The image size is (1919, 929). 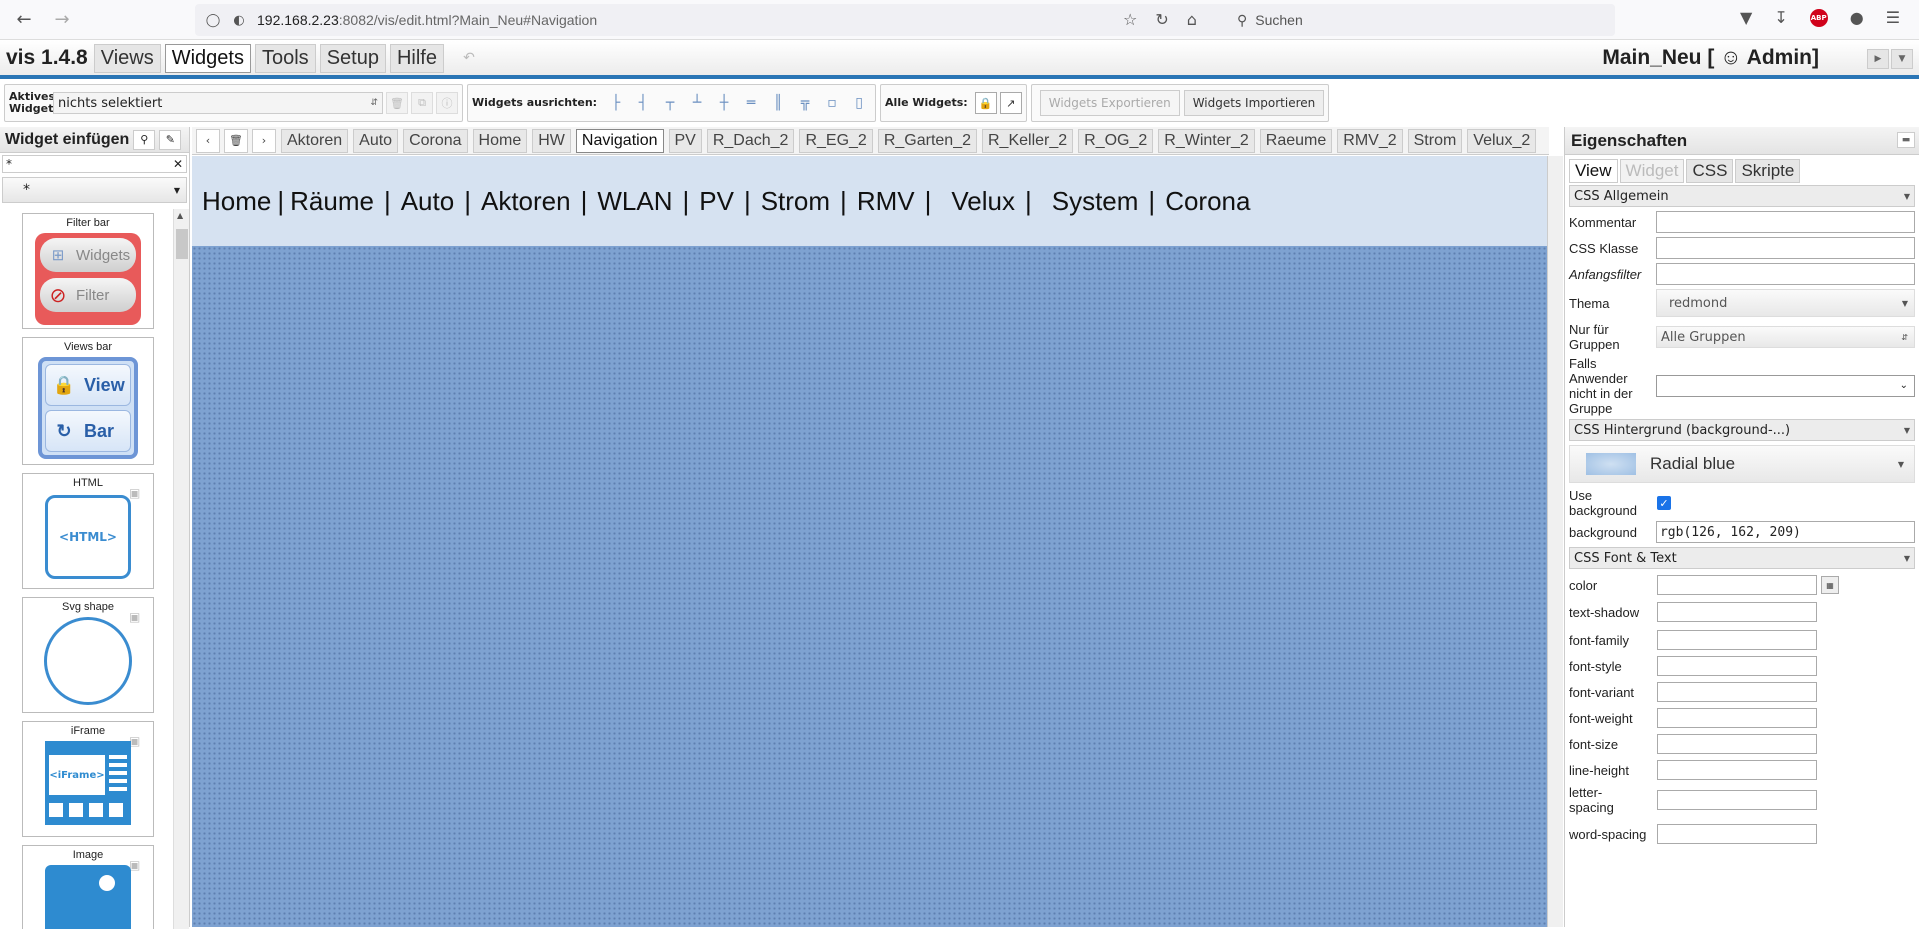 I want to click on menu-dropdown-icon: ▼, so click(x=1902, y=59).